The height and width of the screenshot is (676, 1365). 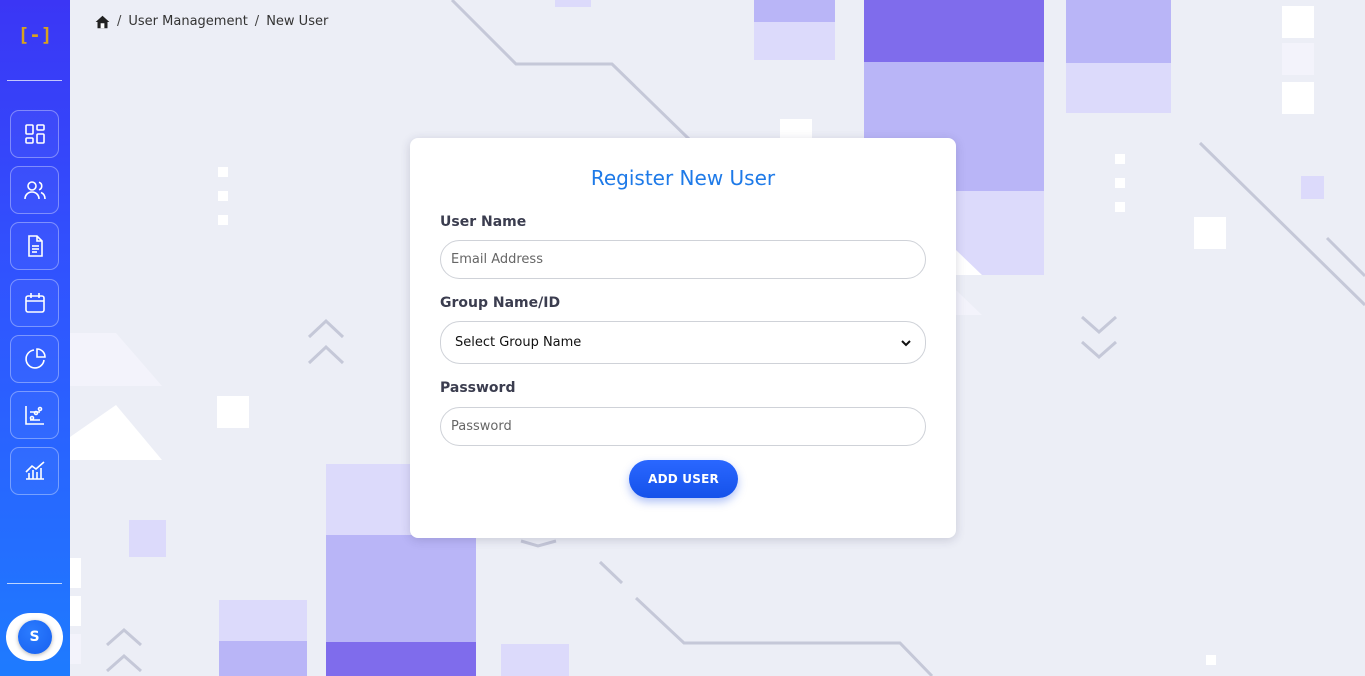 I want to click on nav-reports-pie, so click(x=34, y=359).